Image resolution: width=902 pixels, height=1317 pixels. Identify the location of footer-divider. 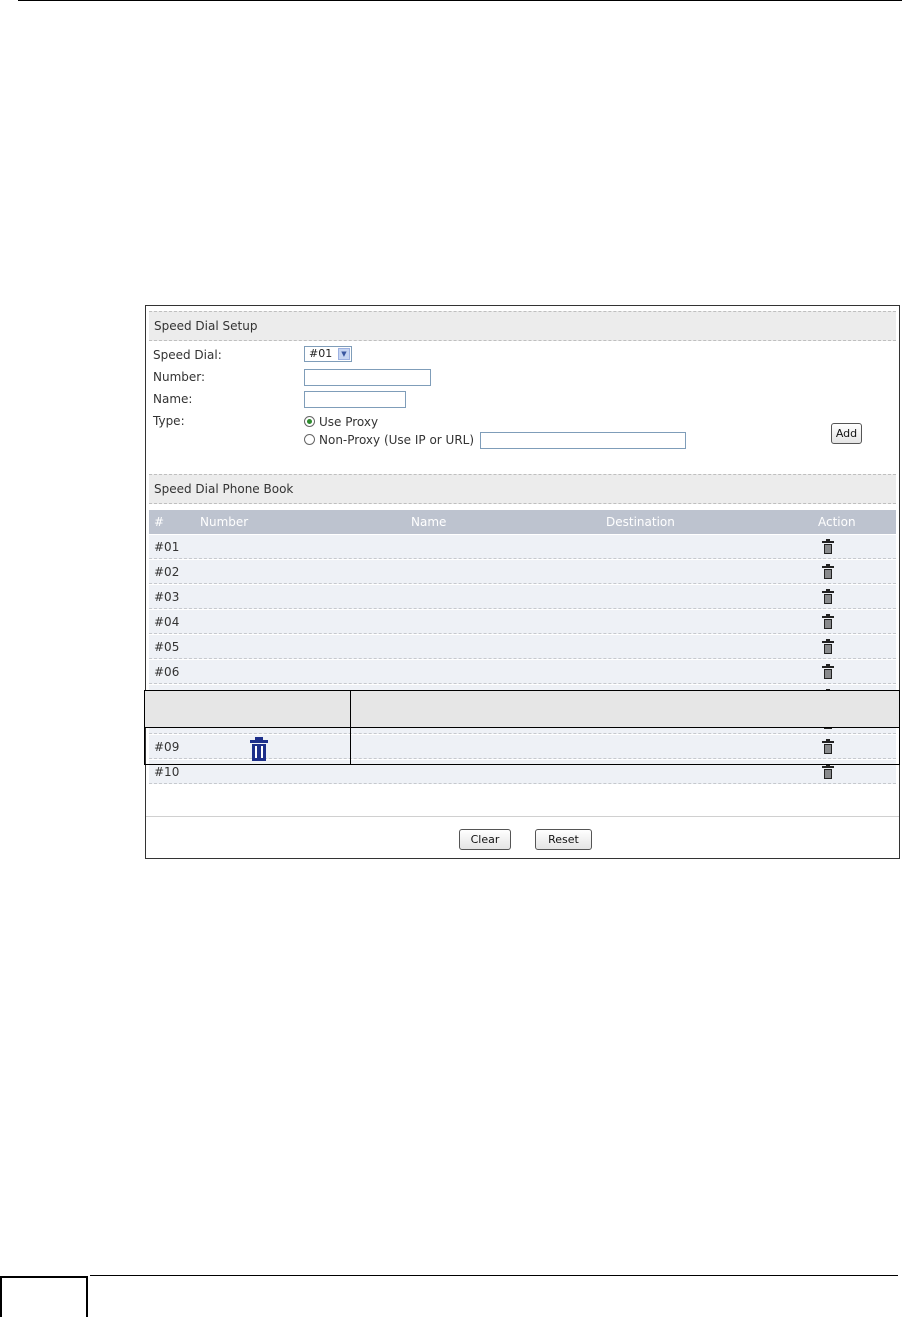
(522, 816).